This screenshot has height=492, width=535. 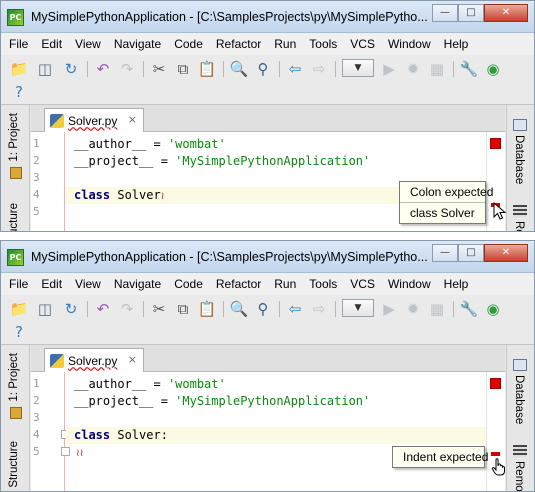 What do you see at coordinates (36, 177) in the screenshot?
I see `line-number: 3` at bounding box center [36, 177].